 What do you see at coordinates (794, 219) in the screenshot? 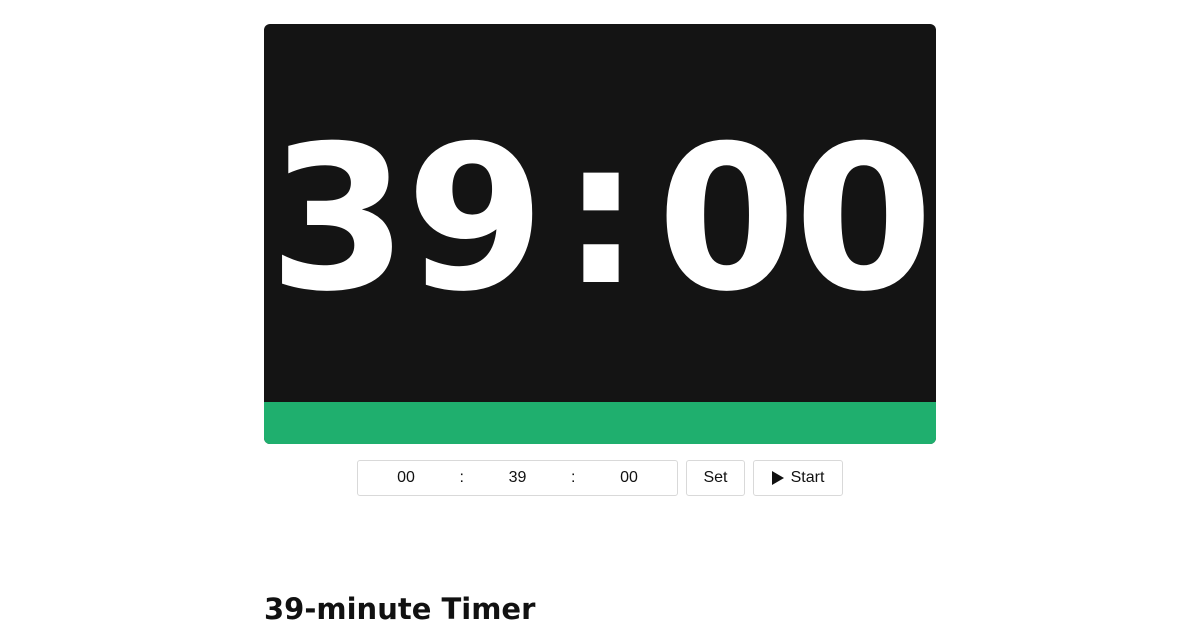
I see `countdown-seconds: 00` at bounding box center [794, 219].